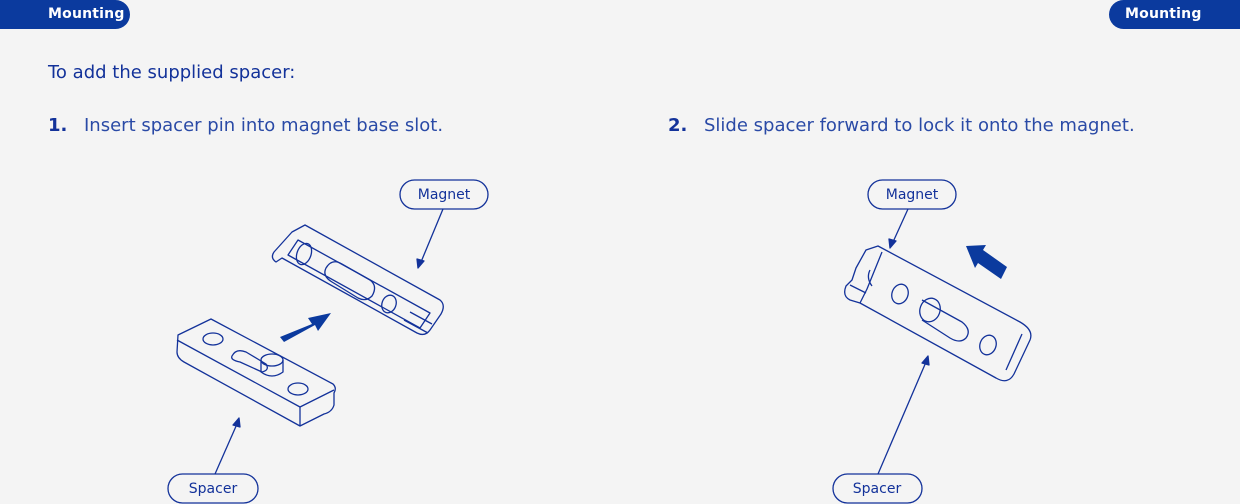  What do you see at coordinates (925, 360) in the screenshot?
I see `spacer-callout-2-arrowhead` at bounding box center [925, 360].